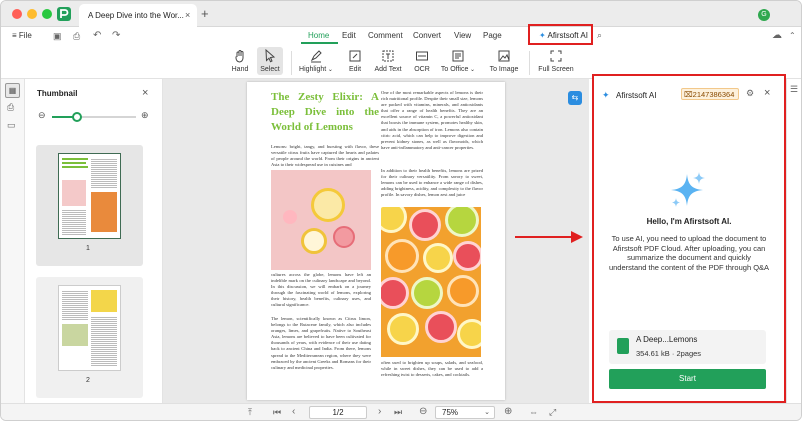 Image resolution: width=802 pixels, height=421 pixels. Describe the element at coordinates (57, 36) in the screenshot. I see `save-icon: ▣` at that location.